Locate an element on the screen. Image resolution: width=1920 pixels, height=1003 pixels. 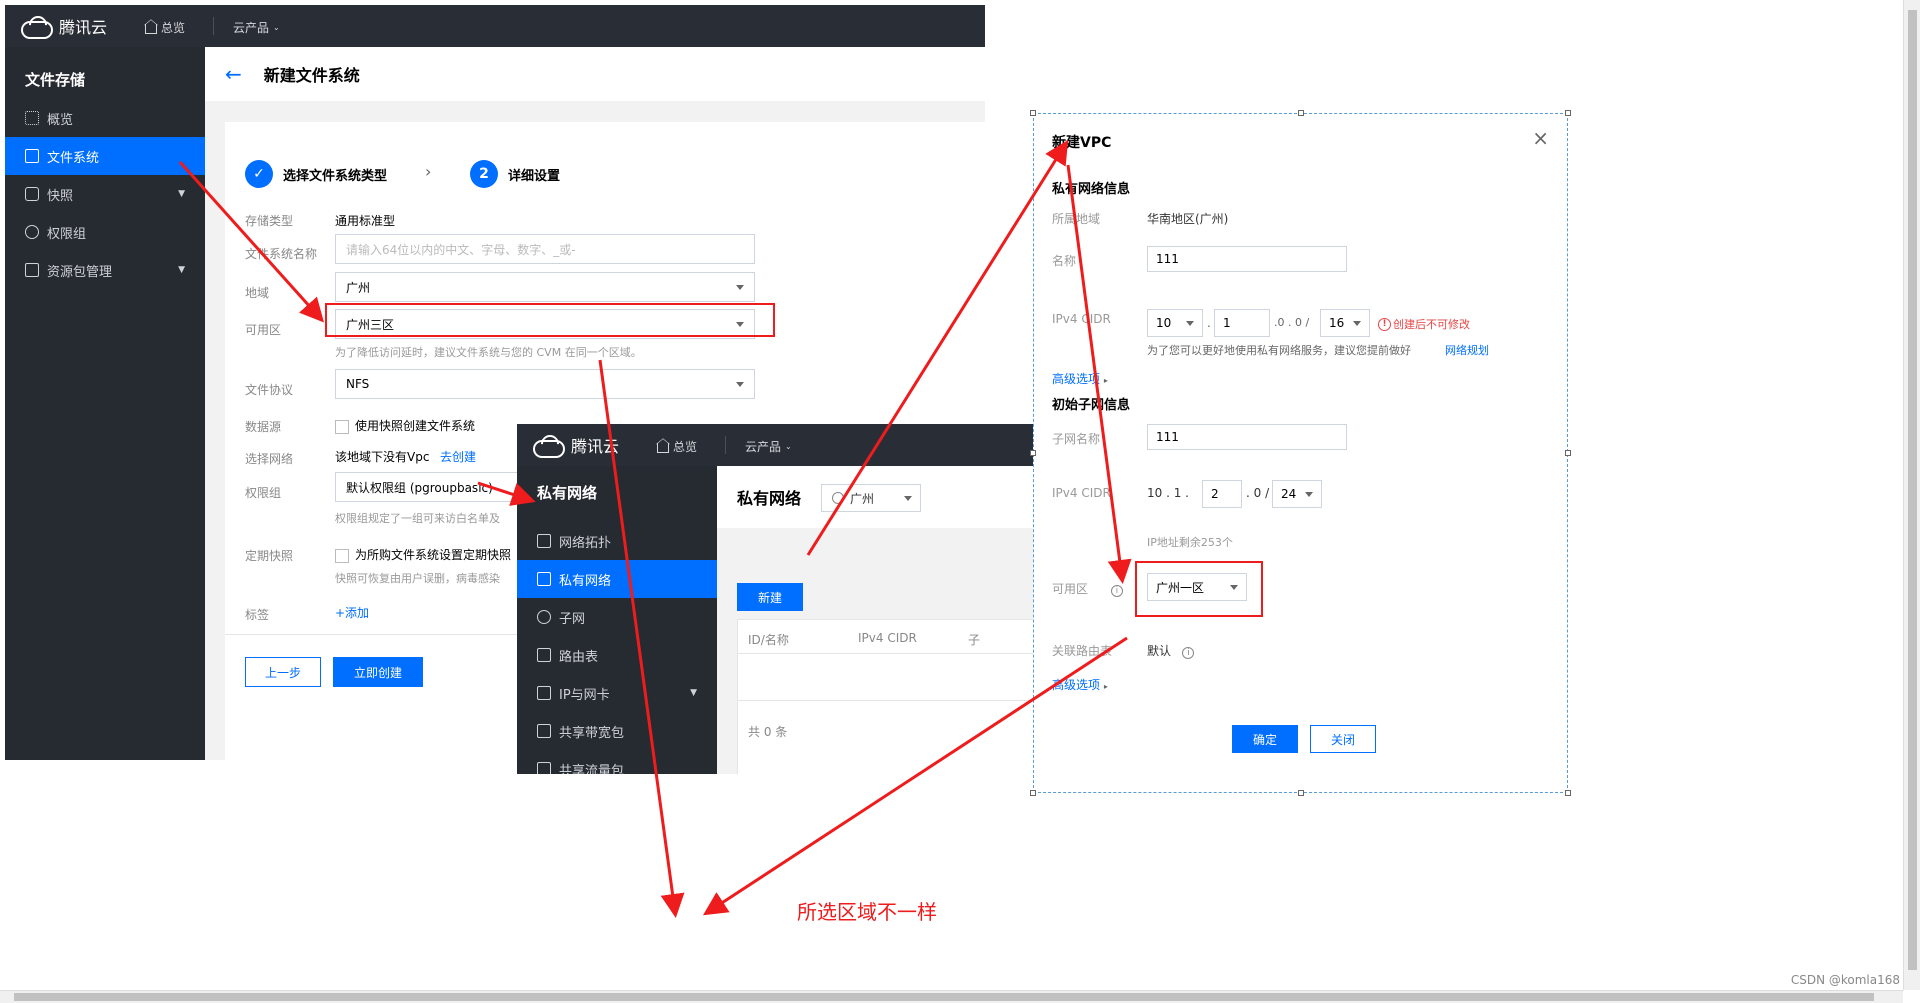
fs-name-input: 请输入64位以内的中文、字母、数字、_或- is located at coordinates (545, 249).